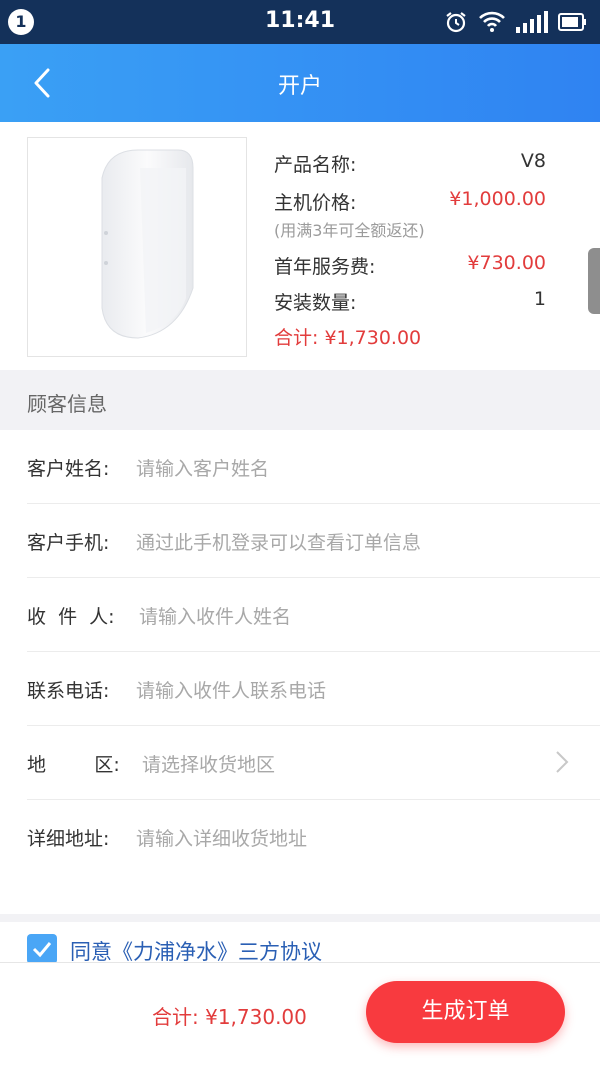 The height and width of the screenshot is (1067, 600). Describe the element at coordinates (73, 765) in the screenshot. I see `field-label: 地 区:` at that location.